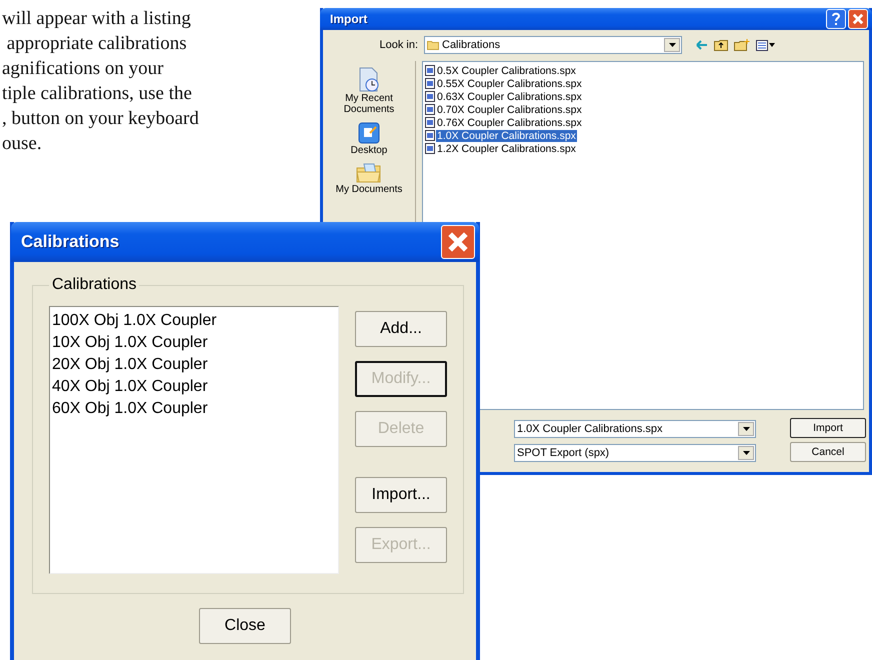 The width and height of the screenshot is (872, 660). What do you see at coordinates (194, 365) in the screenshot?
I see `list-item: 20X Obj 1.0X Coupler` at bounding box center [194, 365].